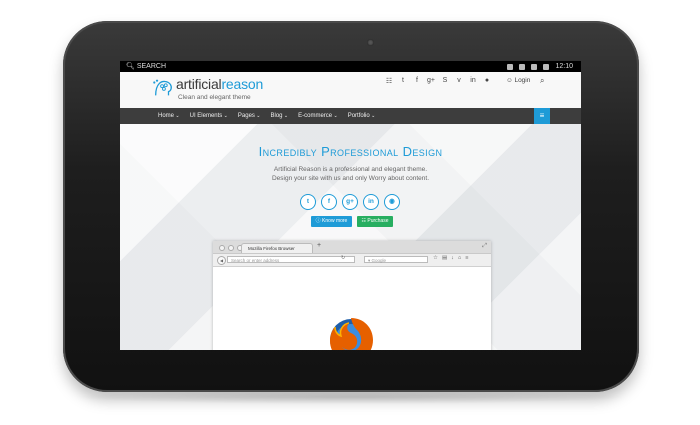 Image resolution: width=700 pixels, height=425 pixels. What do you see at coordinates (379, 260) in the screenshot?
I see `search-box-placeholder: Google` at bounding box center [379, 260].